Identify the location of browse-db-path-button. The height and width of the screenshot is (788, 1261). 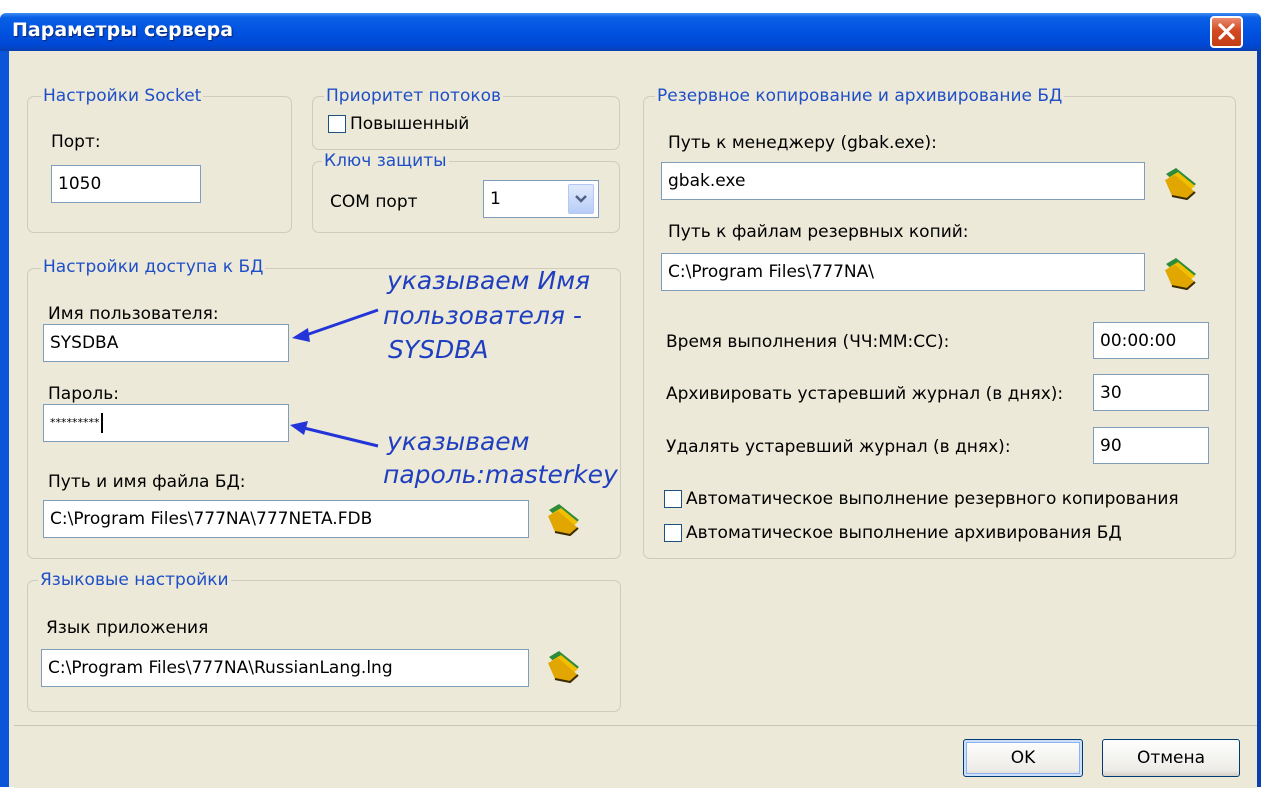
(564, 519).